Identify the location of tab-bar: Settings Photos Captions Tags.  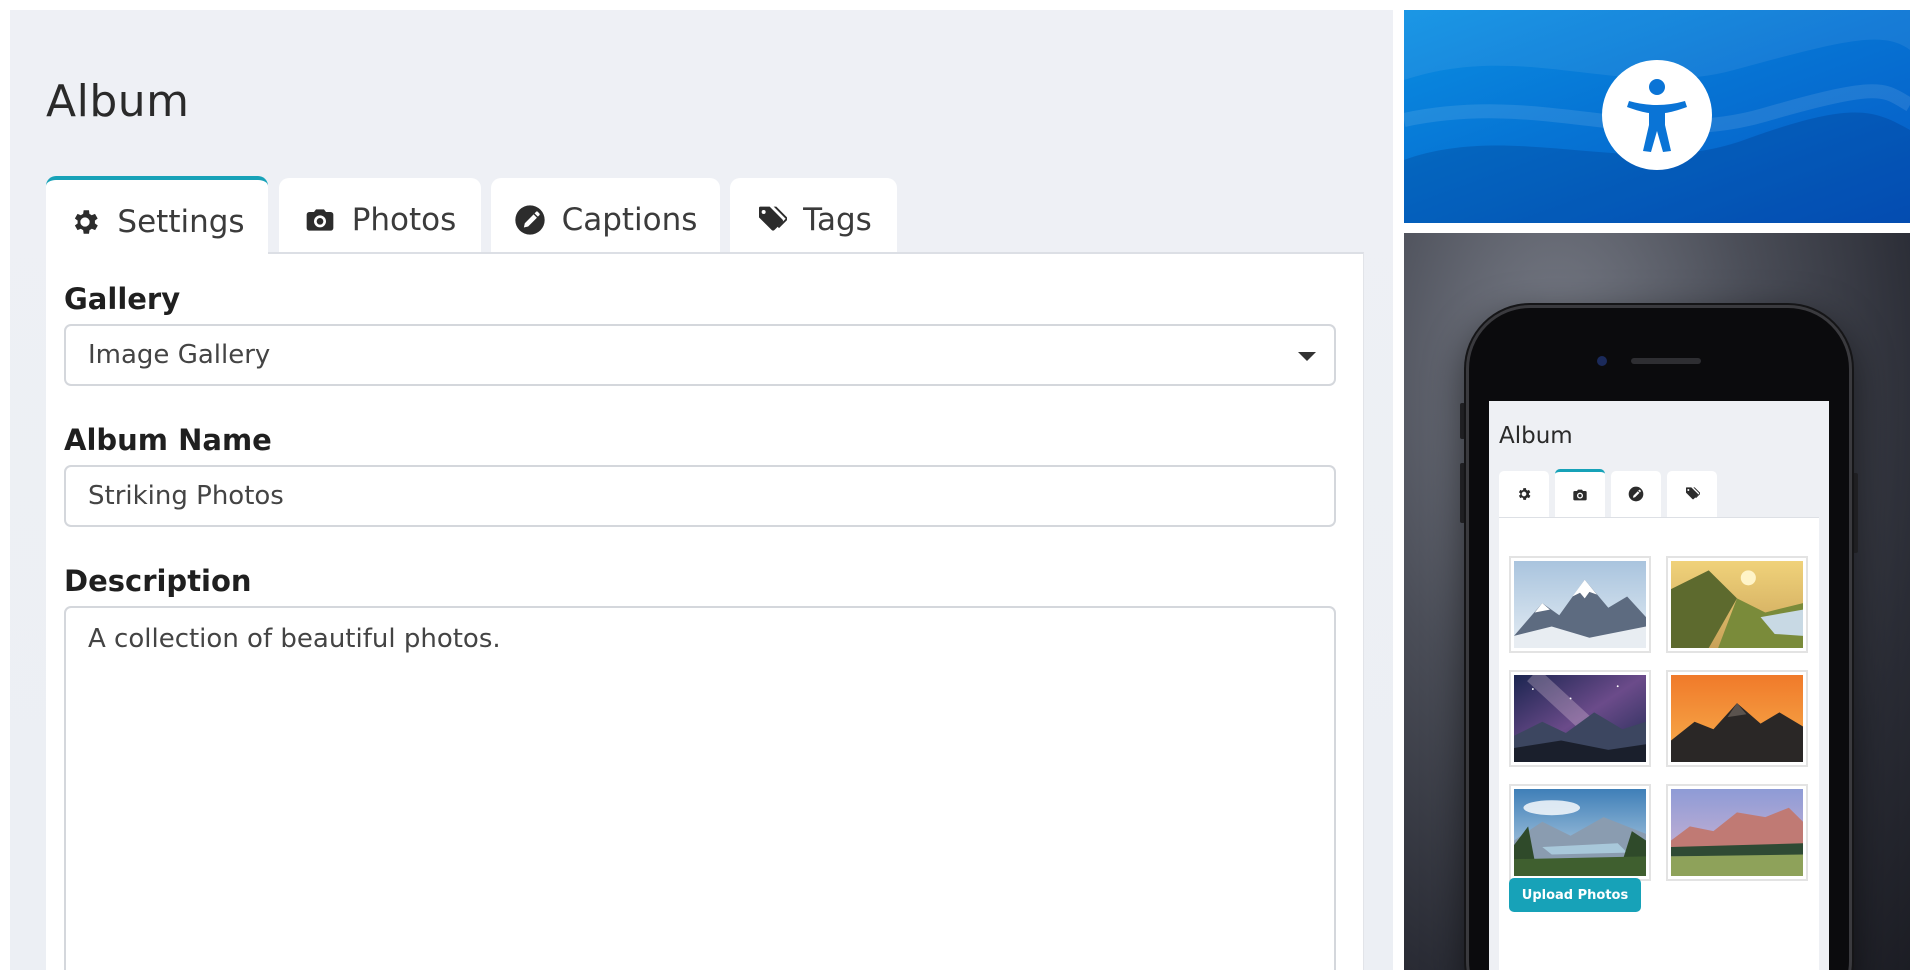
(706, 216).